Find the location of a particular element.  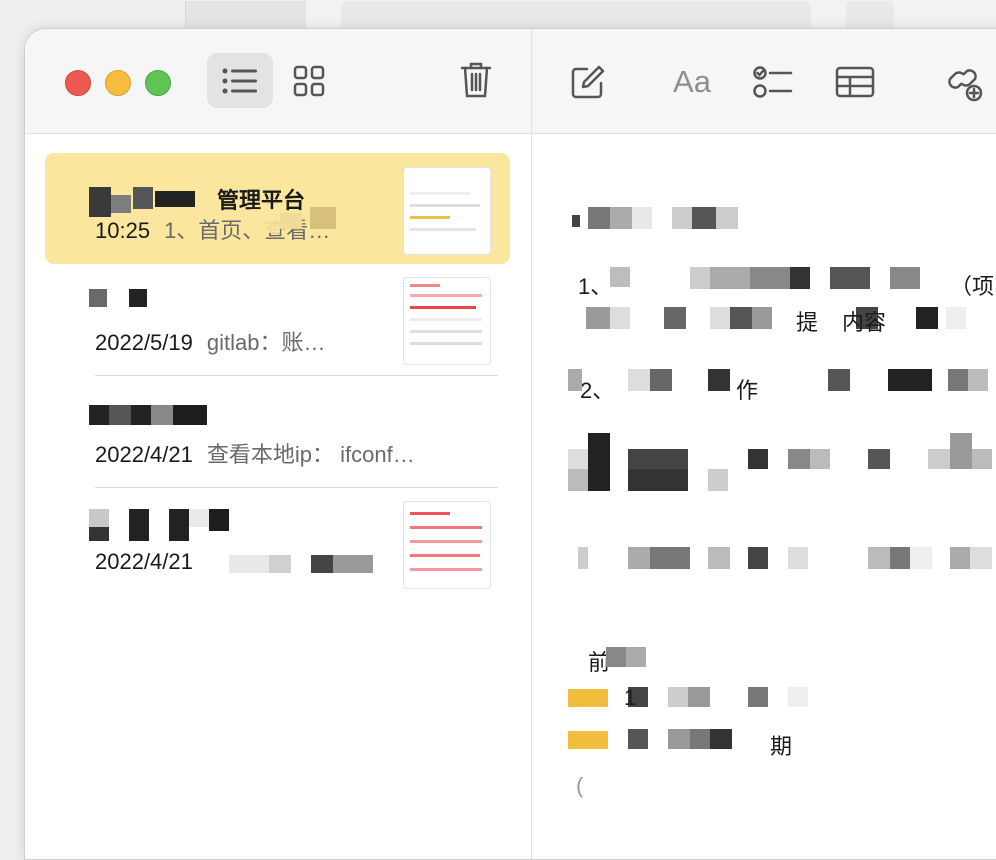

checklist-item-label: 1 is located at coordinates (630, 697).